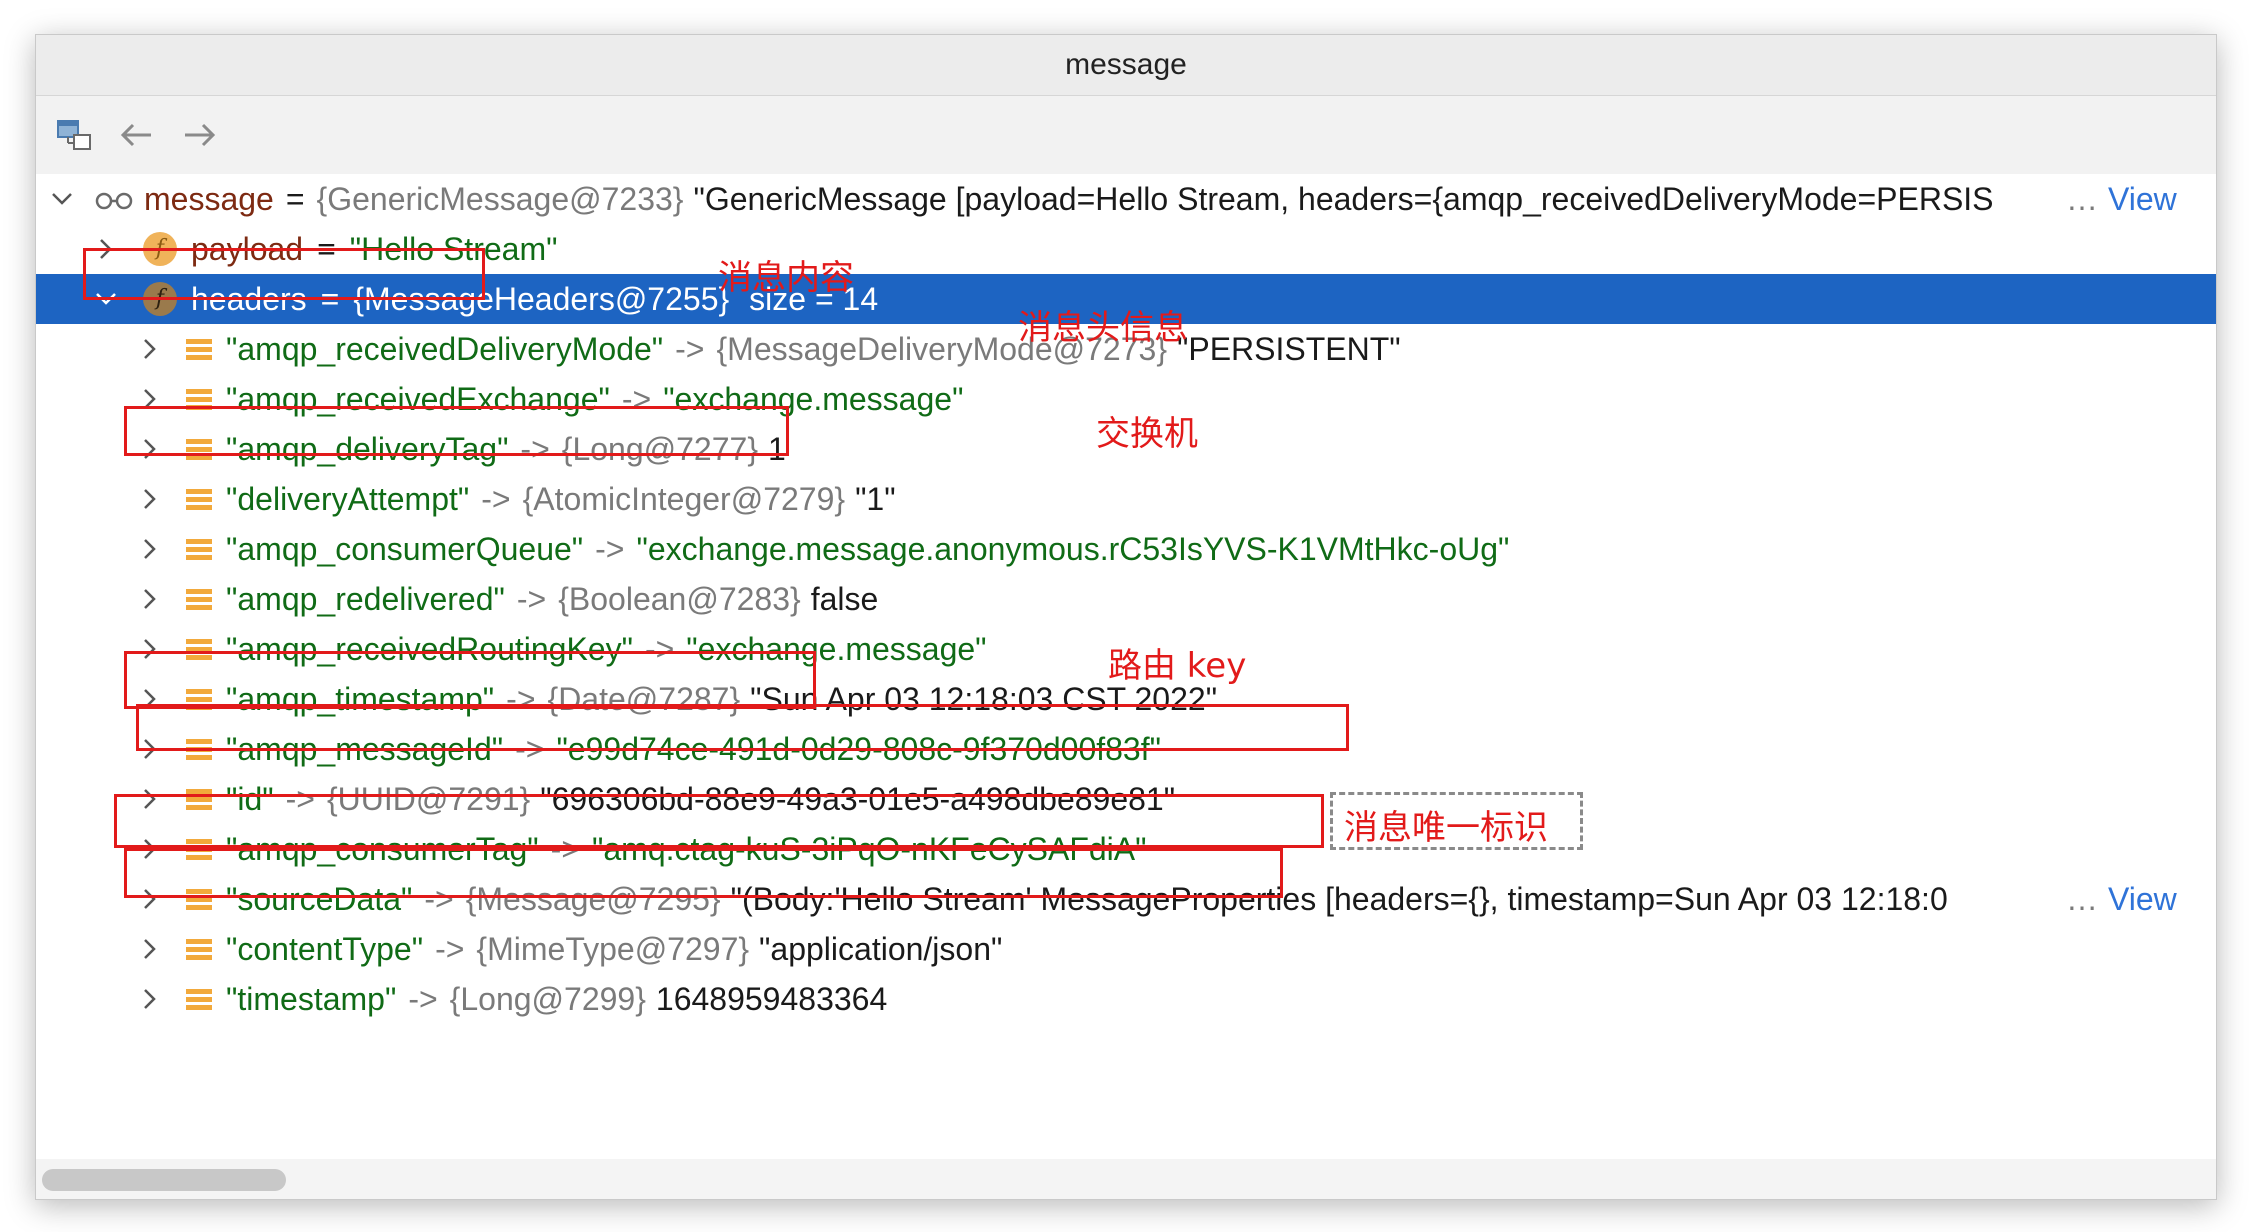 This screenshot has height=1232, width=2250. Describe the element at coordinates (1446, 828) in the screenshot. I see `id-note: 消息唯一标识` at that location.